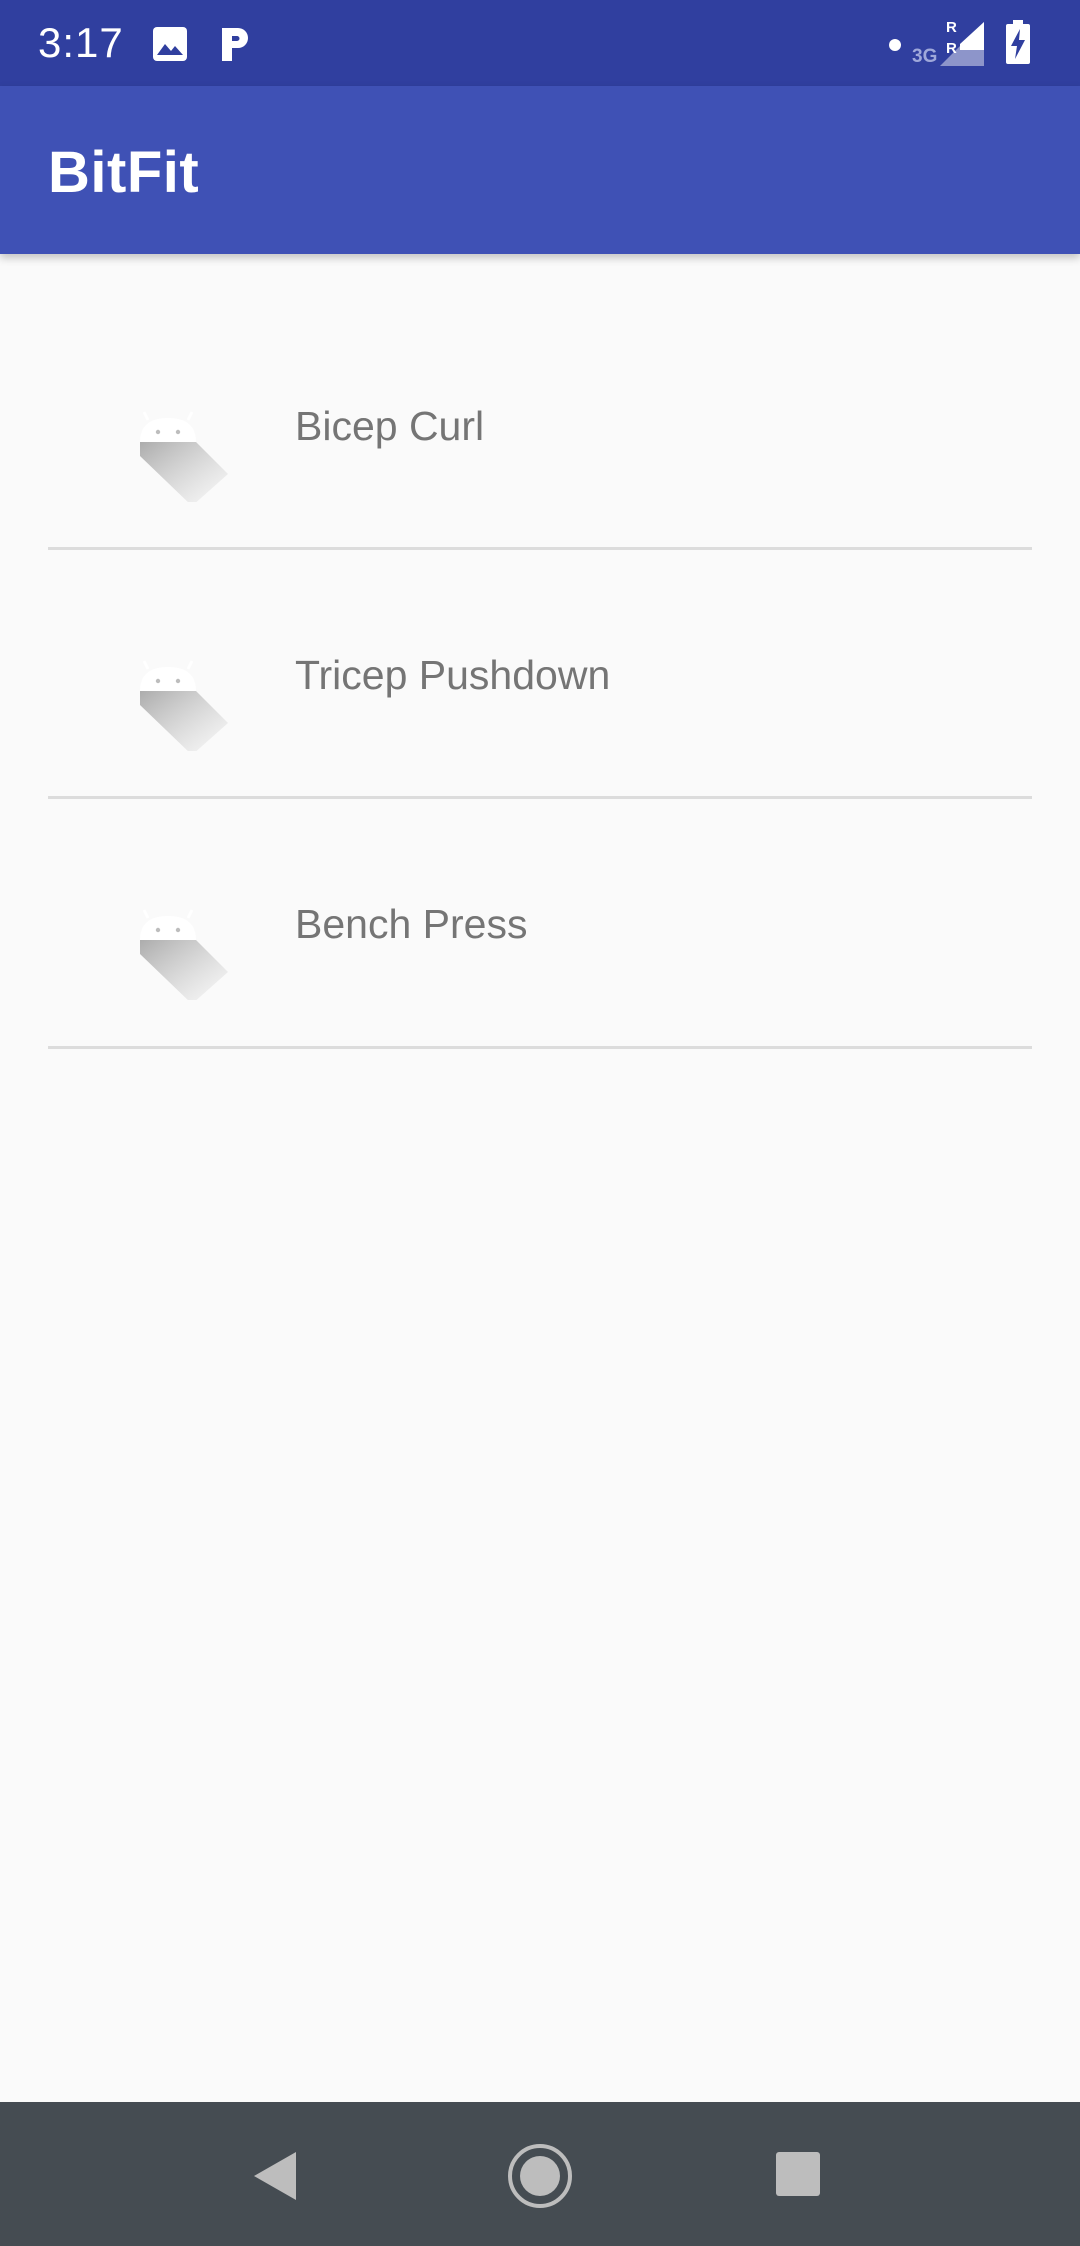 The height and width of the screenshot is (2246, 1080). What do you see at coordinates (274, 2176) in the screenshot?
I see `back-icon` at bounding box center [274, 2176].